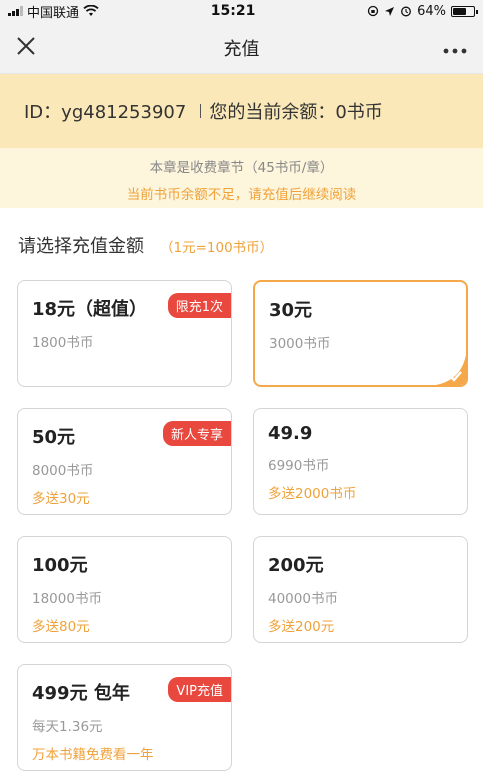  Describe the element at coordinates (124, 461) in the screenshot. I see `package-card-50: 50元 8000书币 多送30元 新人专享` at that location.